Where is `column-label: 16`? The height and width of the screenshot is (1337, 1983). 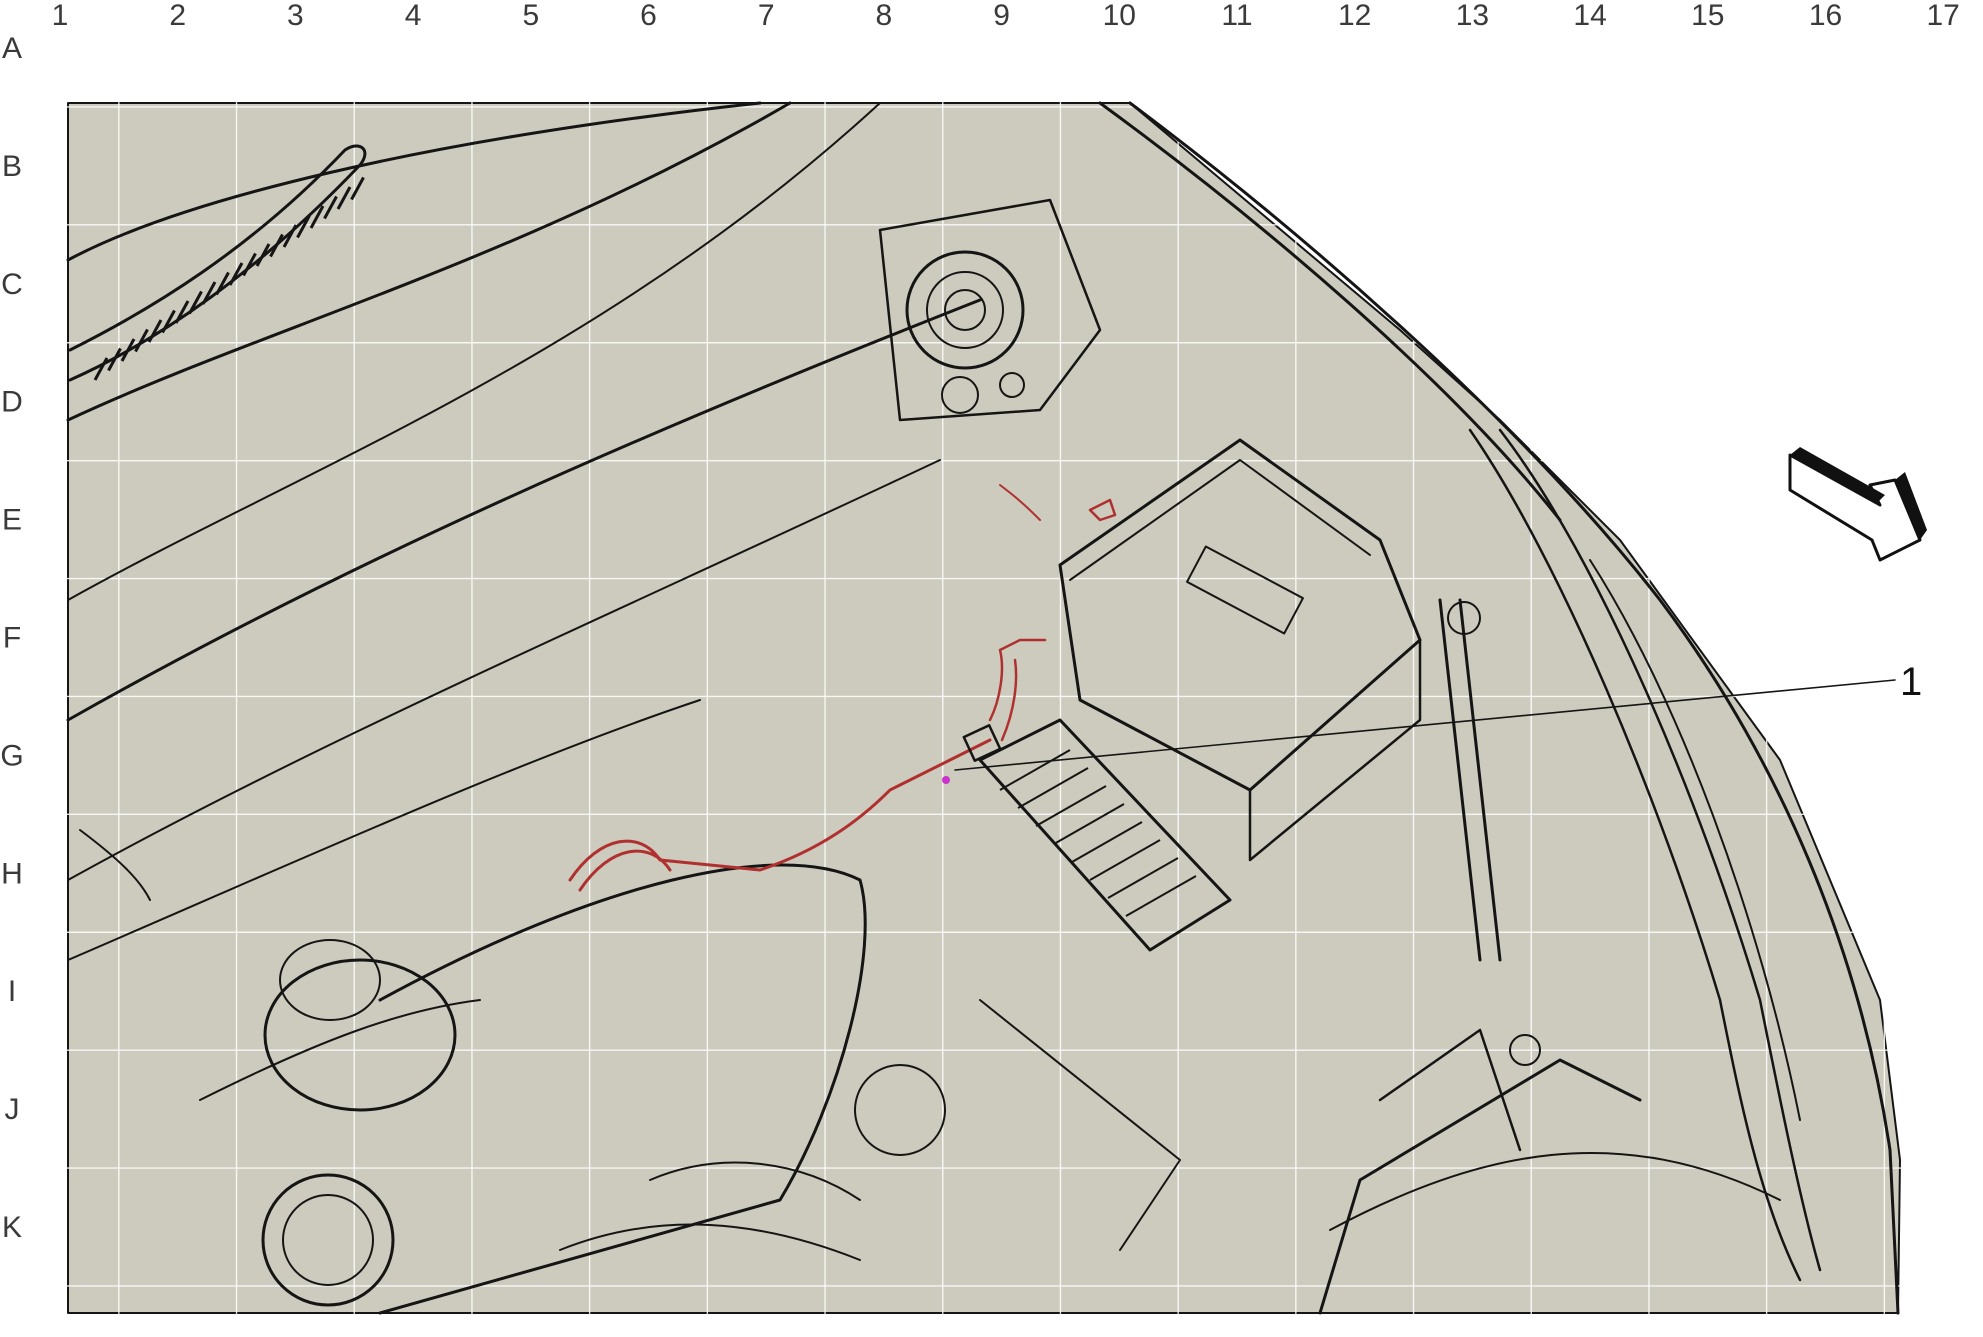
column-label: 16 is located at coordinates (1825, 16).